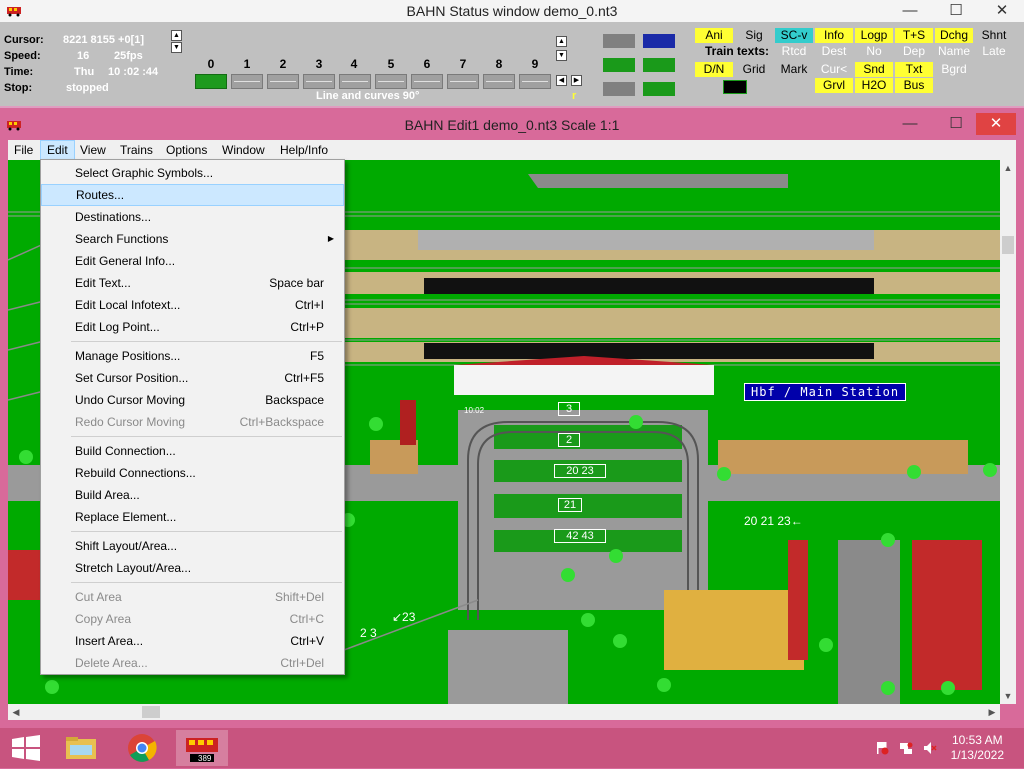  I want to click on toggle-dep: Dep, so click(914, 51).